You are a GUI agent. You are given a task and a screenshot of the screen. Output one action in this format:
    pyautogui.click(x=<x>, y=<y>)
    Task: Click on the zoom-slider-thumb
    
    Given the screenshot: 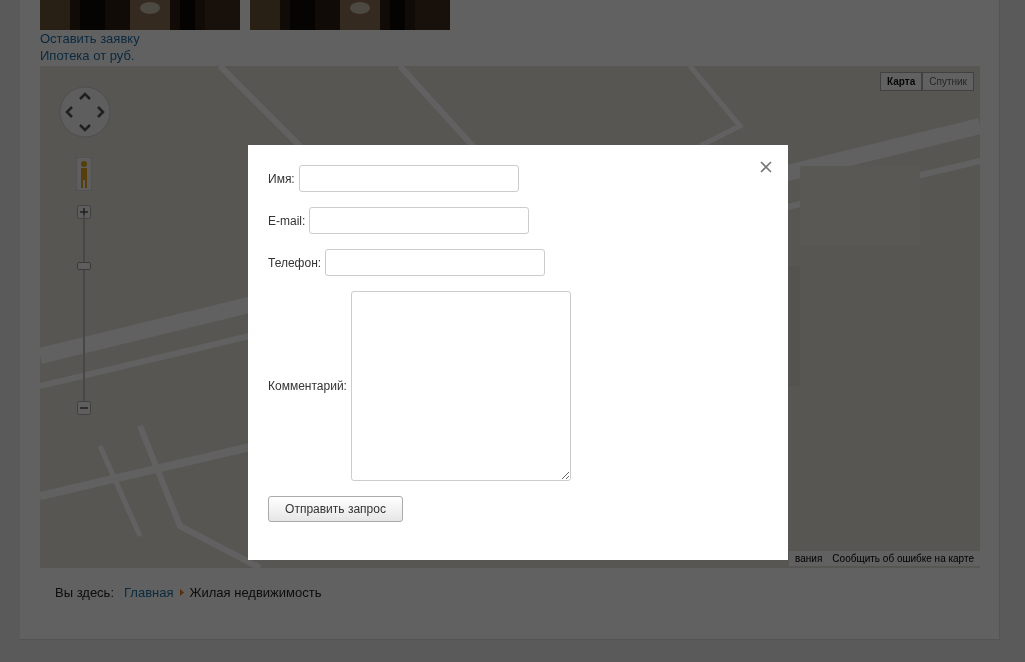 What is the action you would take?
    pyautogui.click(x=84, y=266)
    